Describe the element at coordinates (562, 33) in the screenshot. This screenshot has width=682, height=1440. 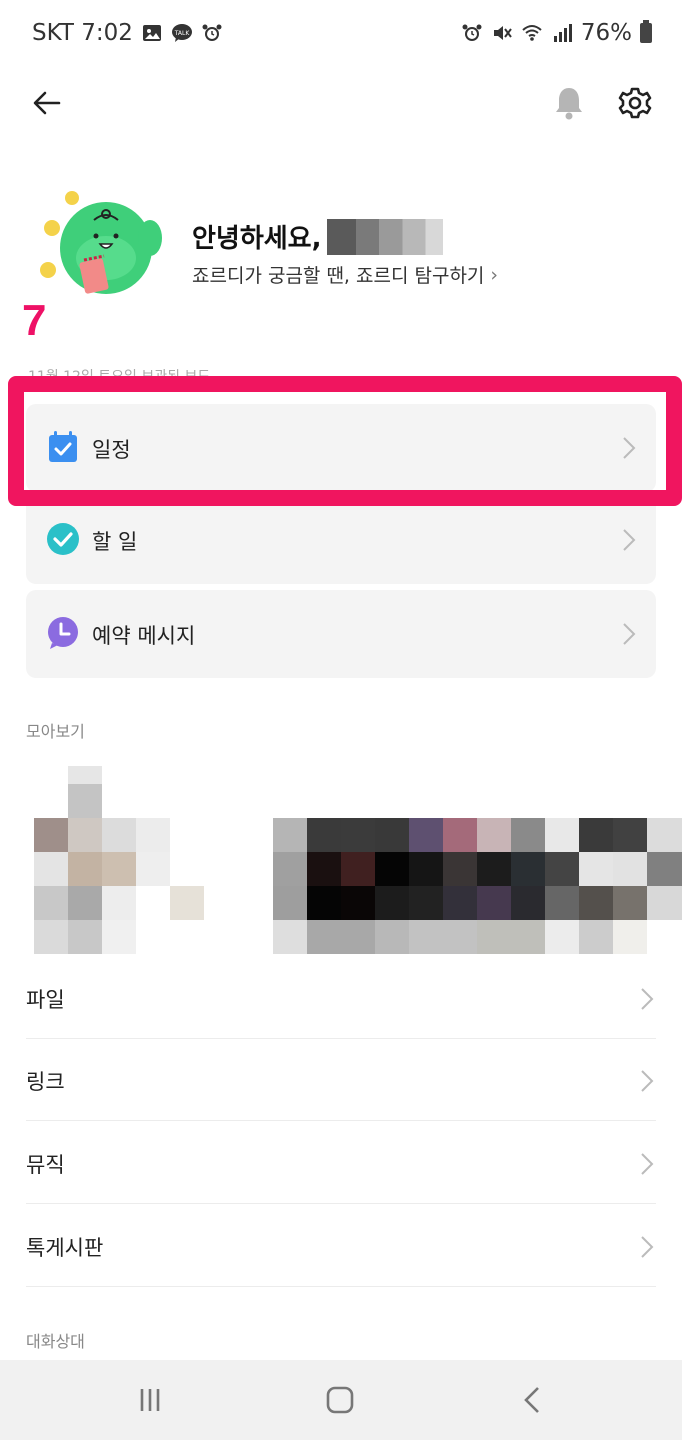
I see `signal-icon` at that location.